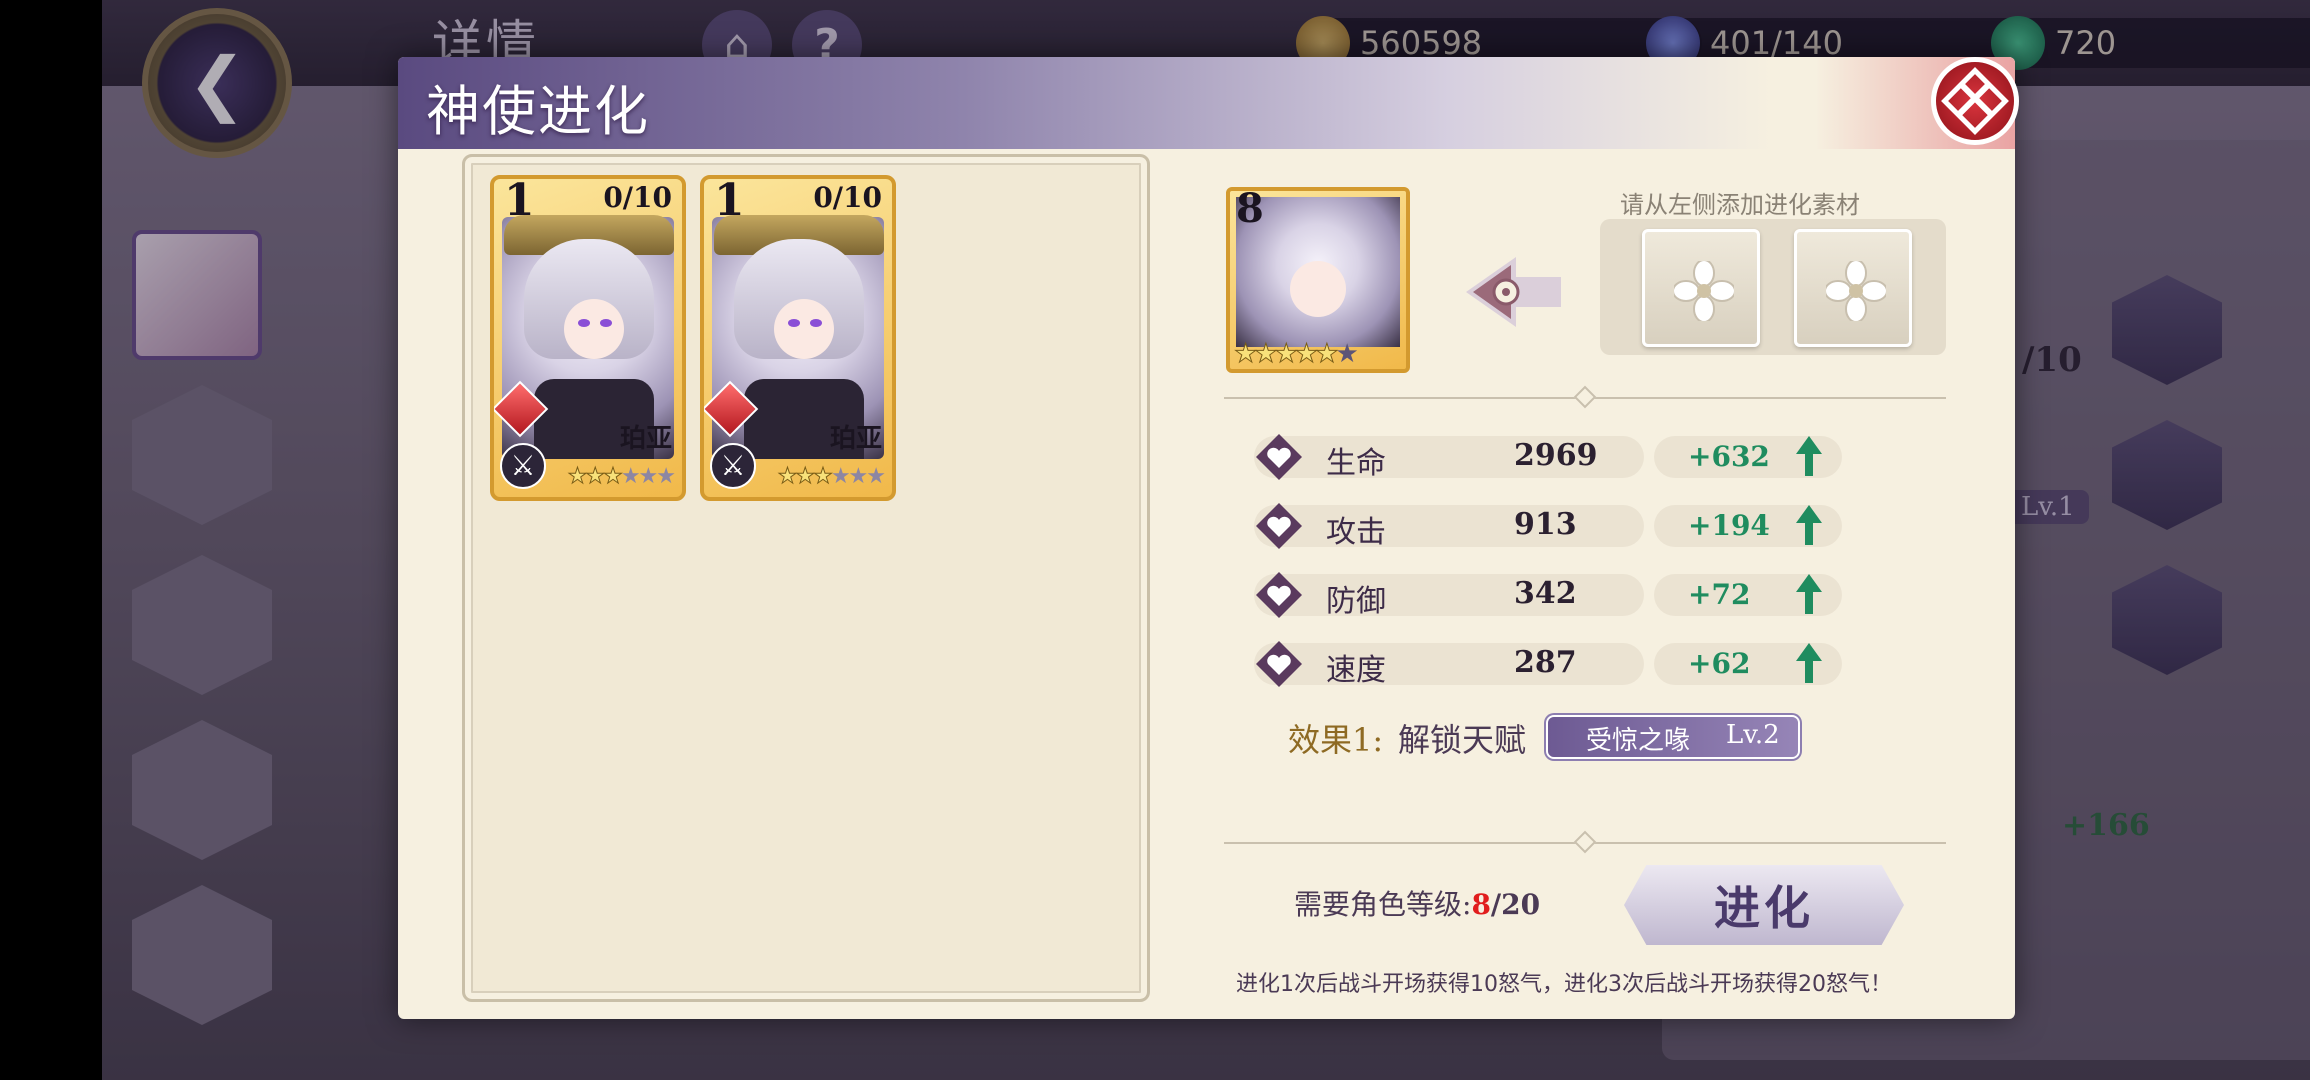 Image resolution: width=2310 pixels, height=1080 pixels. What do you see at coordinates (1296, 354) in the screenshot?
I see `current-stars: ★★★★★★` at bounding box center [1296, 354].